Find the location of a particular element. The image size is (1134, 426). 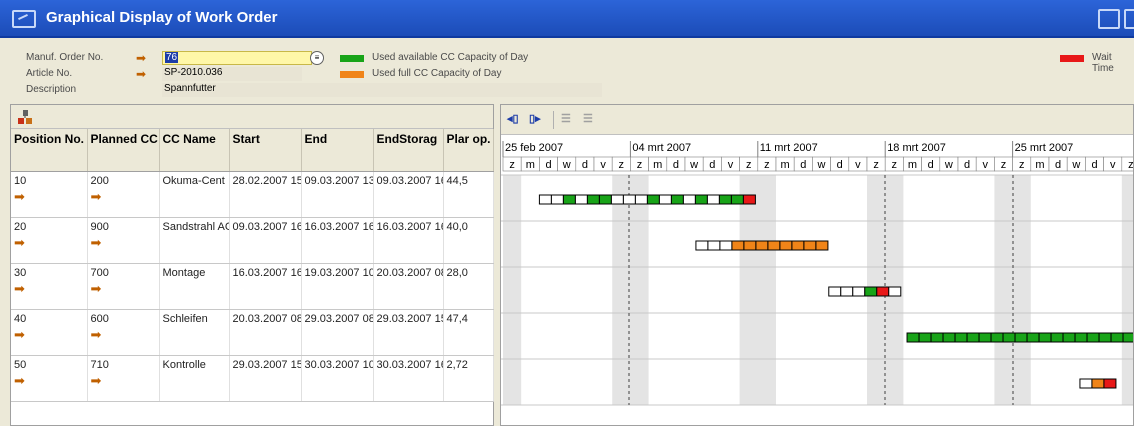

position-value: 50 is located at coordinates (20, 364).